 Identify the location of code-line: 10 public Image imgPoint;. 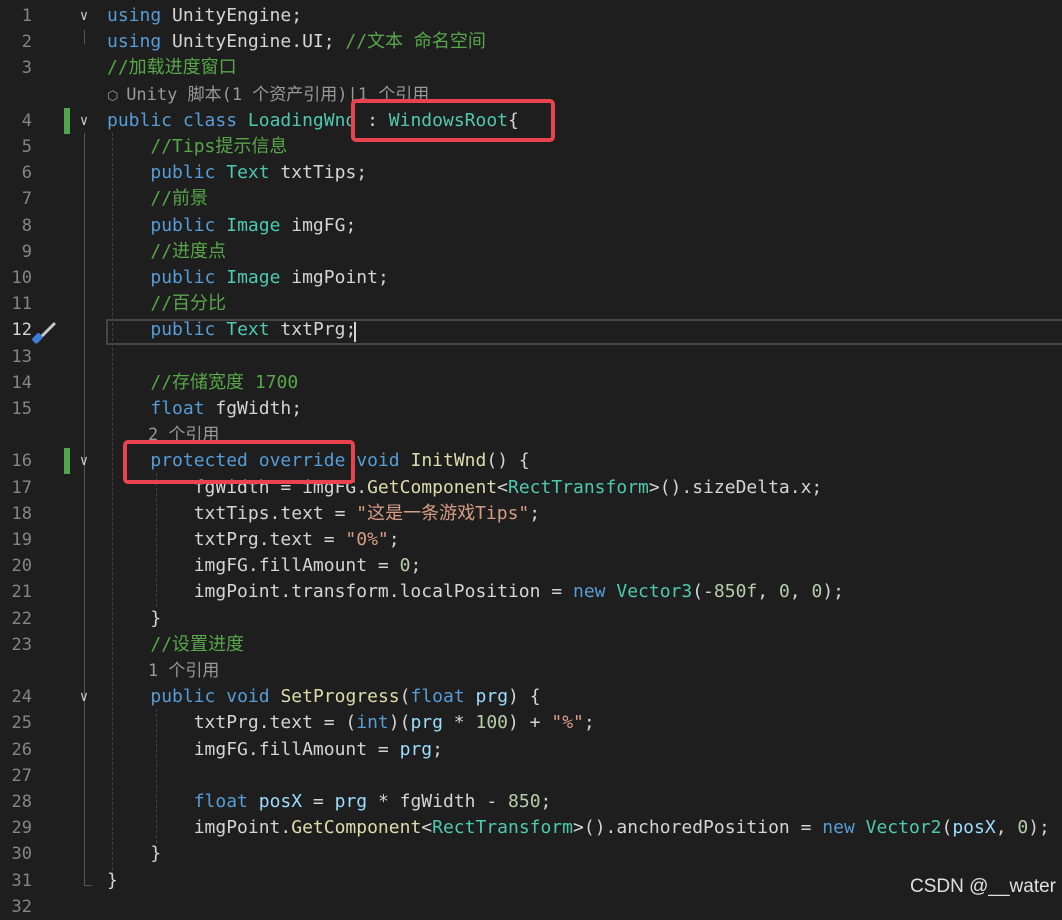
(531, 278).